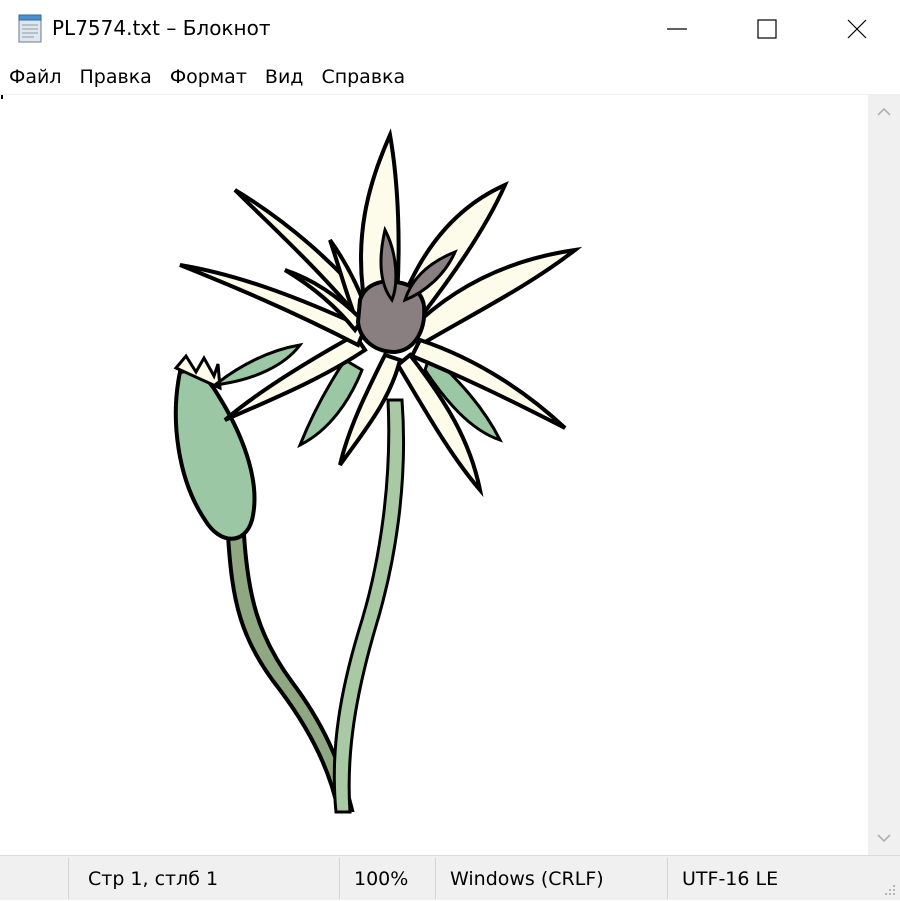 The image size is (900, 901). I want to click on status-separator, so click(68, 878).